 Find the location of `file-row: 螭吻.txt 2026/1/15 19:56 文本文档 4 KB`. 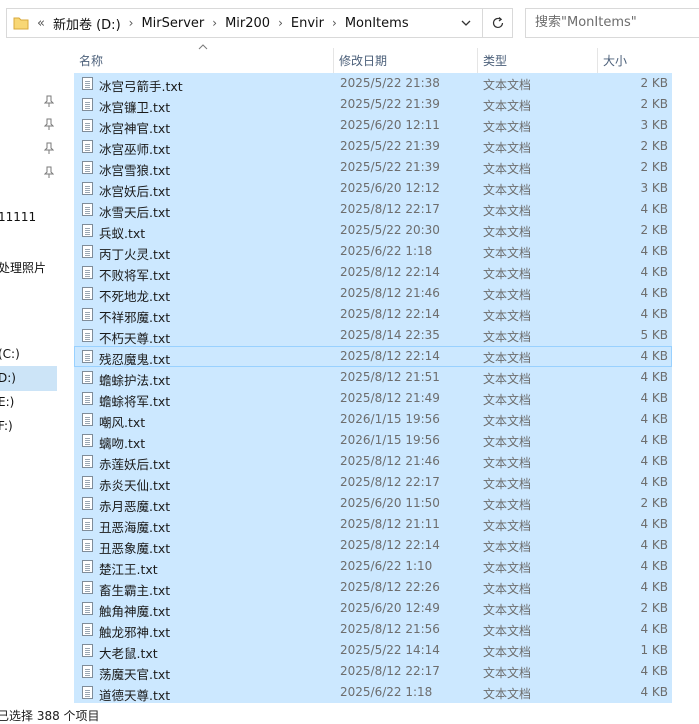

file-row: 螭吻.txt 2026/1/15 19:56 文本文档 4 KB is located at coordinates (373, 440).